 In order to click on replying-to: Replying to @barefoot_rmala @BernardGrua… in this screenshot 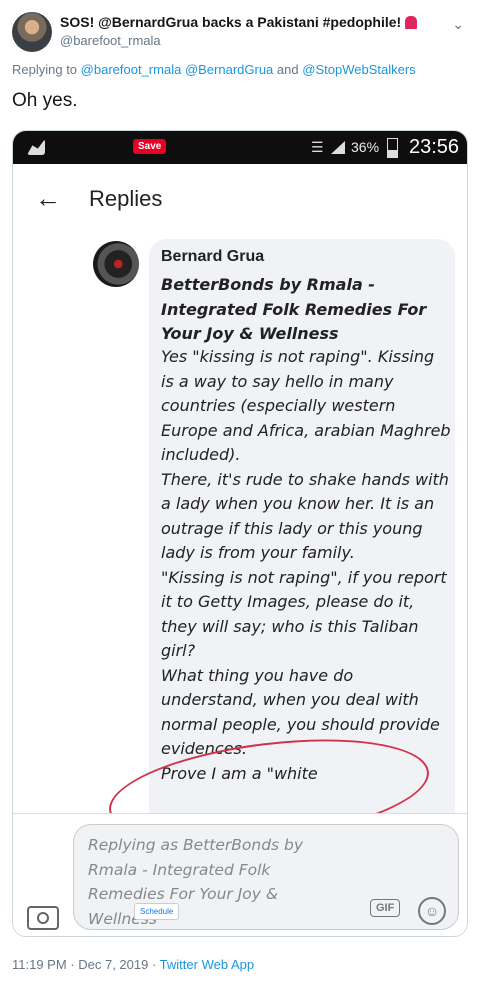, I will do `click(214, 69)`.